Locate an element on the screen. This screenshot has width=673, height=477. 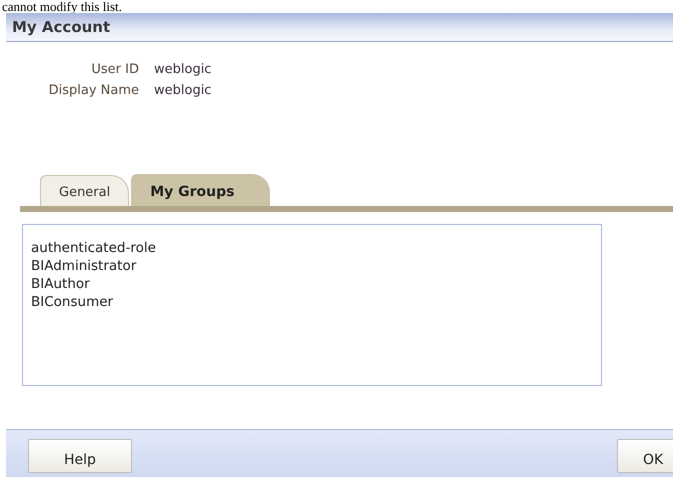
group-item: BIConsumer is located at coordinates (72, 302).